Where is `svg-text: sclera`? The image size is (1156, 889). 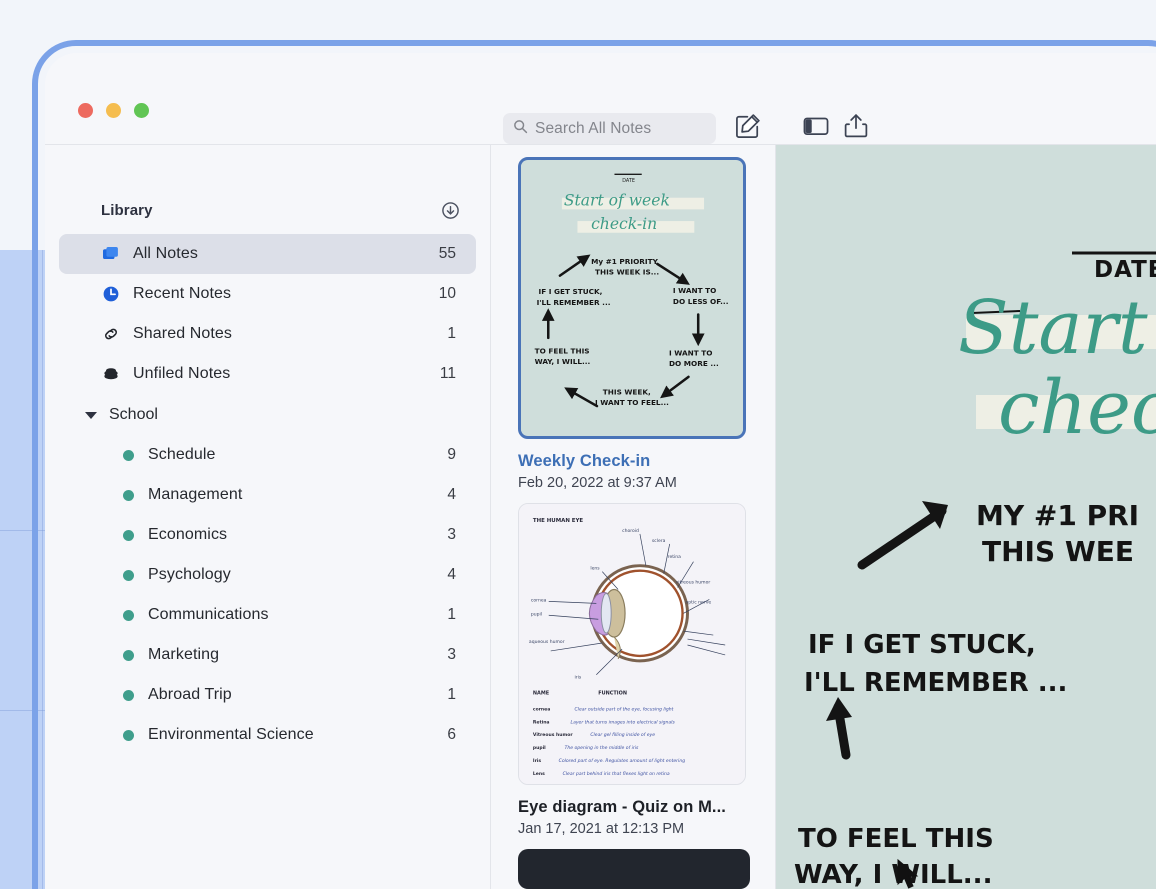 svg-text: sclera is located at coordinates (659, 541).